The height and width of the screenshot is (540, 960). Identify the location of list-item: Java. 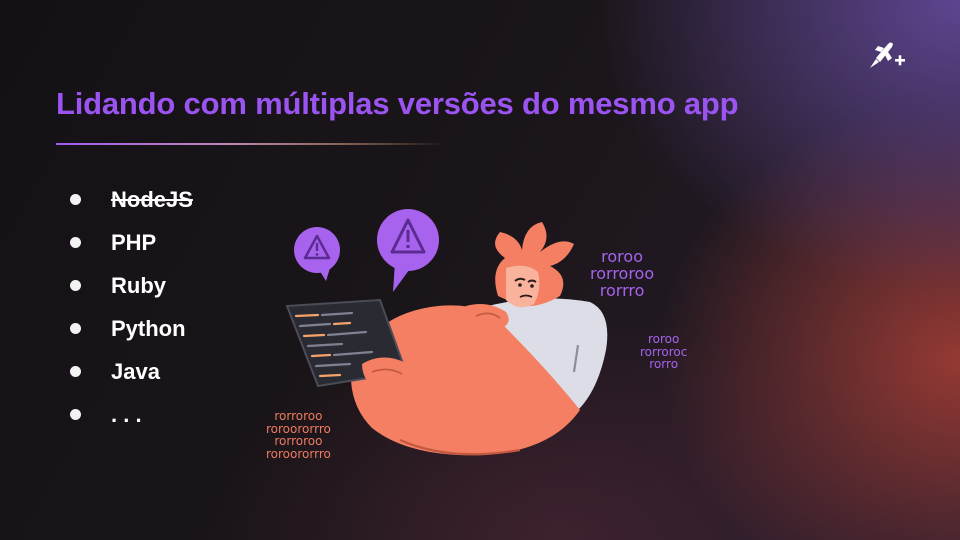
(131, 371).